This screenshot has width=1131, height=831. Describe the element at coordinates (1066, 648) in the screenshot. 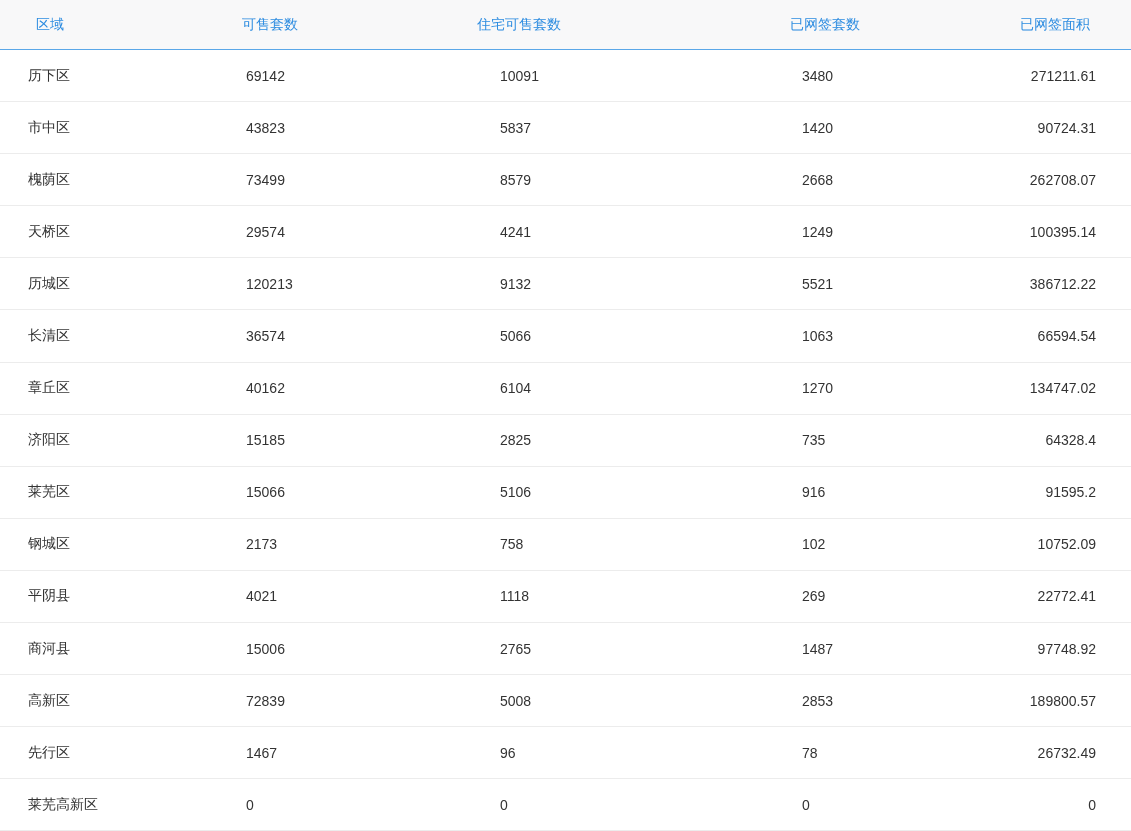

I see `table-cell: 97748.92` at that location.